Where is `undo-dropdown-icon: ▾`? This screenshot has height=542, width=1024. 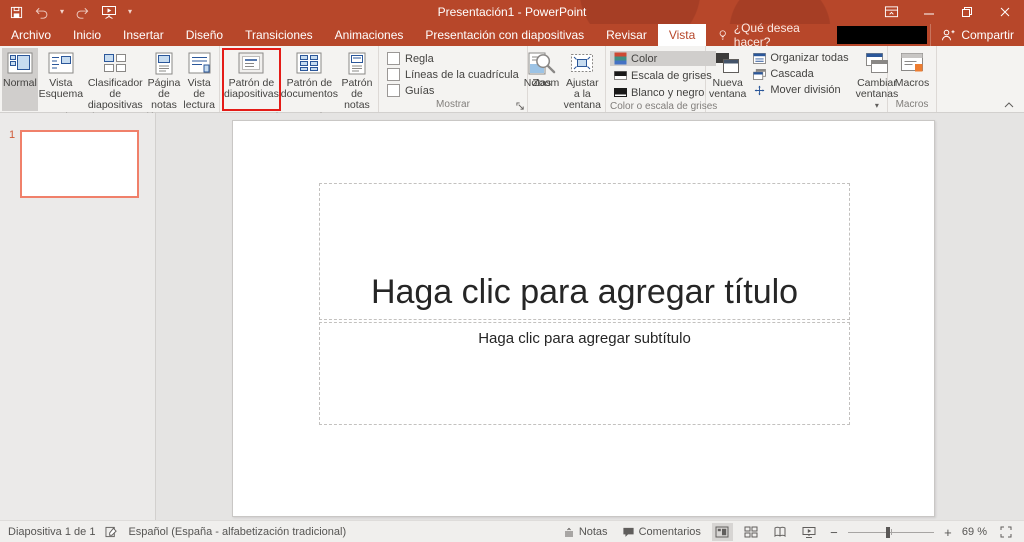
undo-dropdown-icon: ▾ is located at coordinates (62, 12).